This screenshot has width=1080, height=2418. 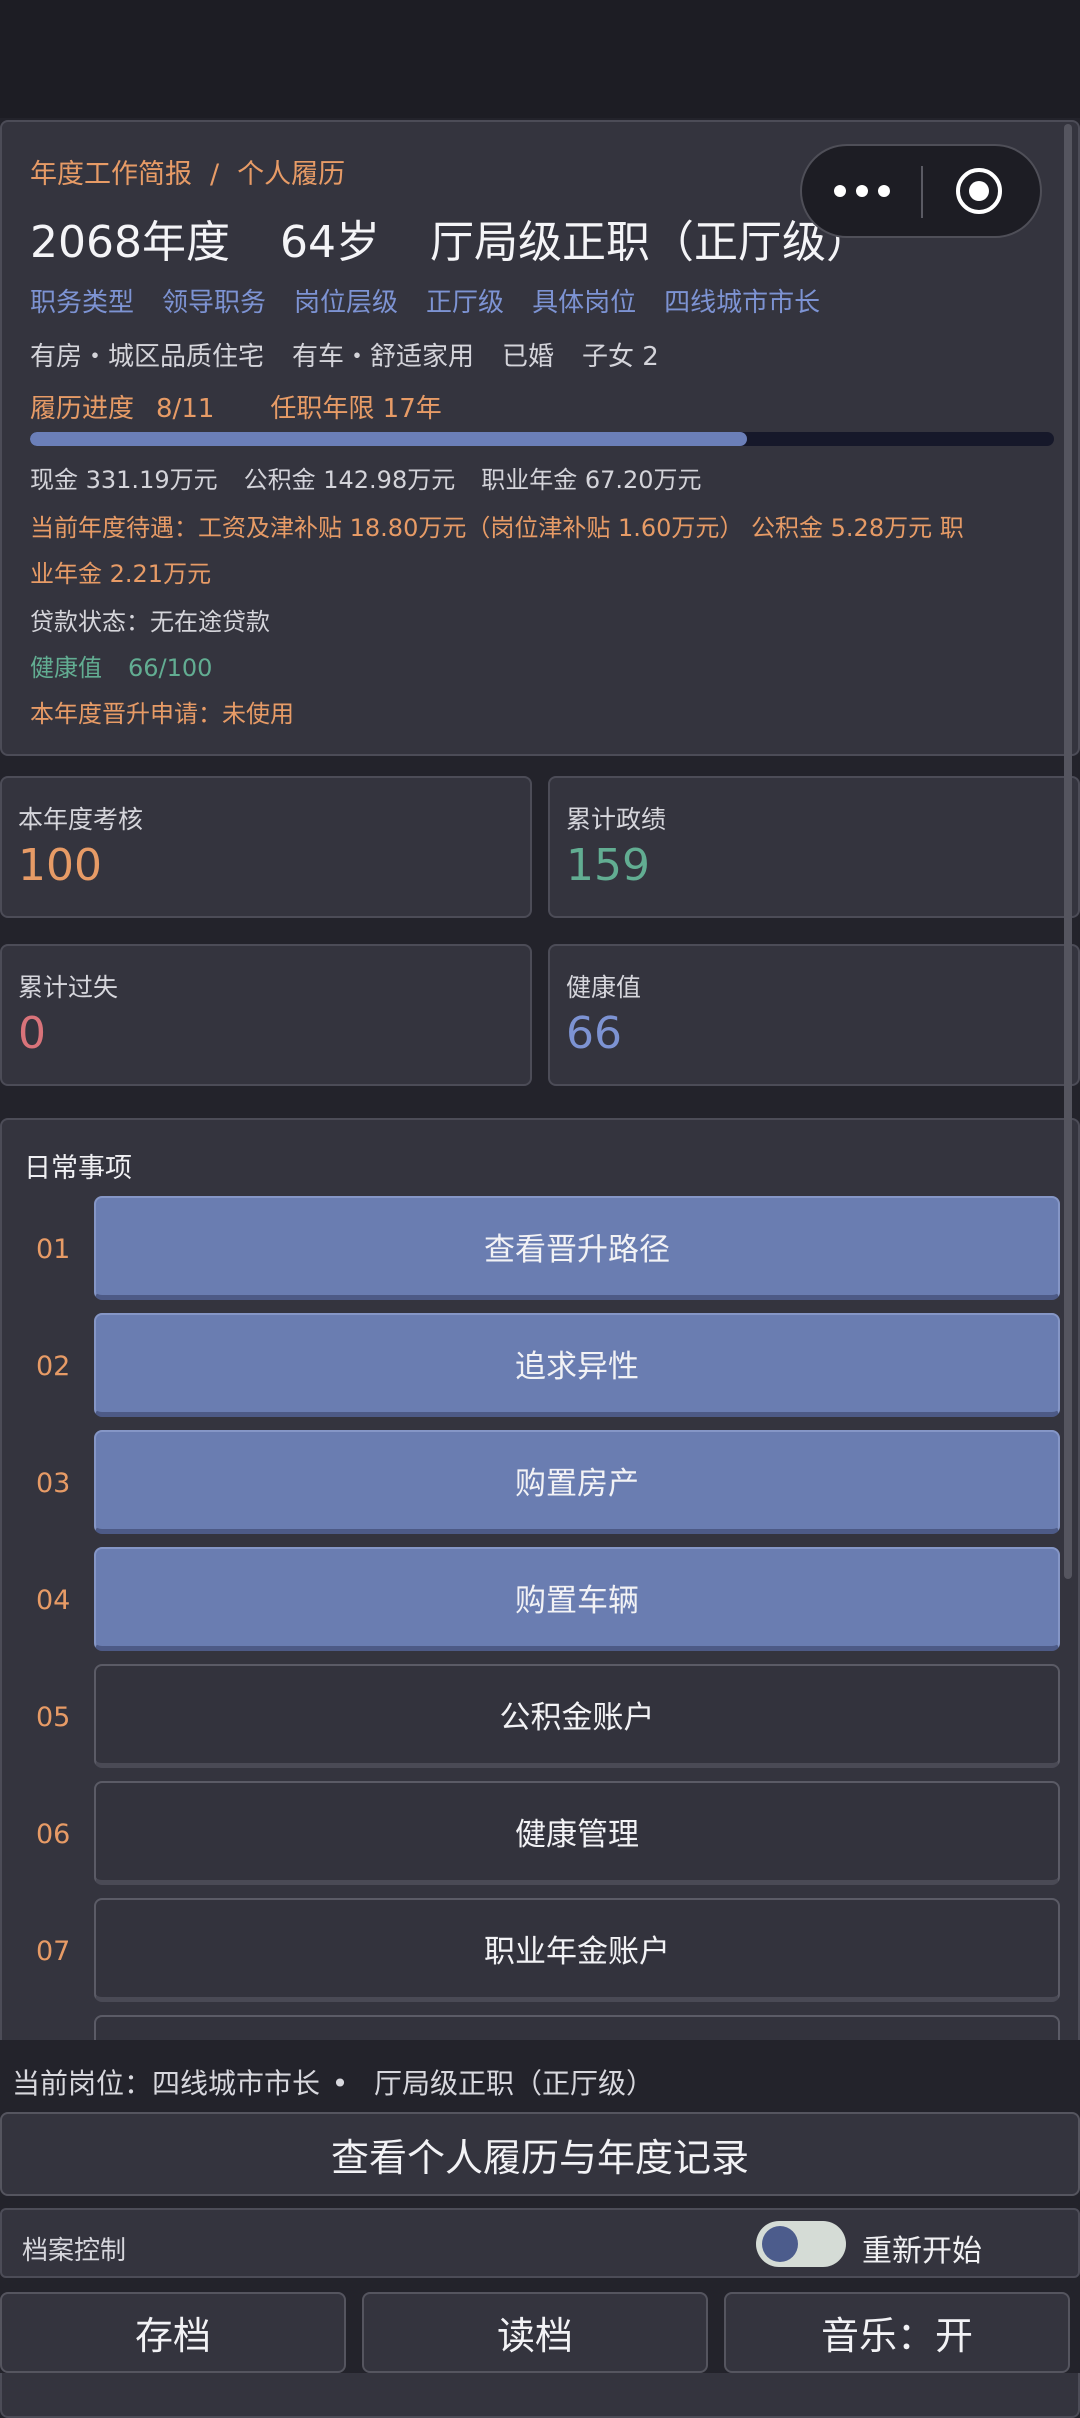 I want to click on stat-card-health: 健康值 66, so click(x=814, y=1015).